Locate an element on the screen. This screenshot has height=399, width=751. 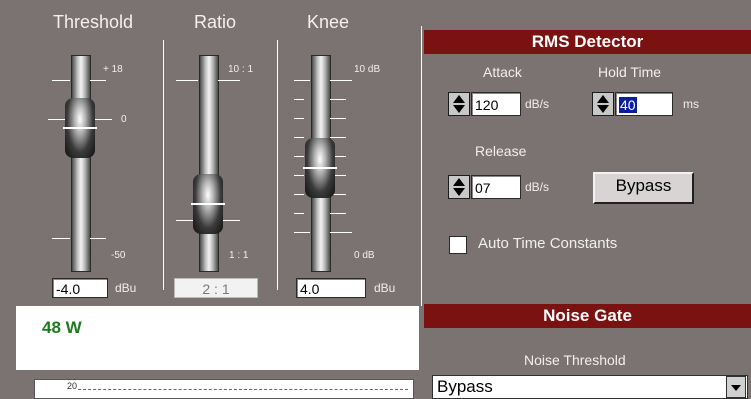
knee-min-label: 0 dB is located at coordinates (364, 255).